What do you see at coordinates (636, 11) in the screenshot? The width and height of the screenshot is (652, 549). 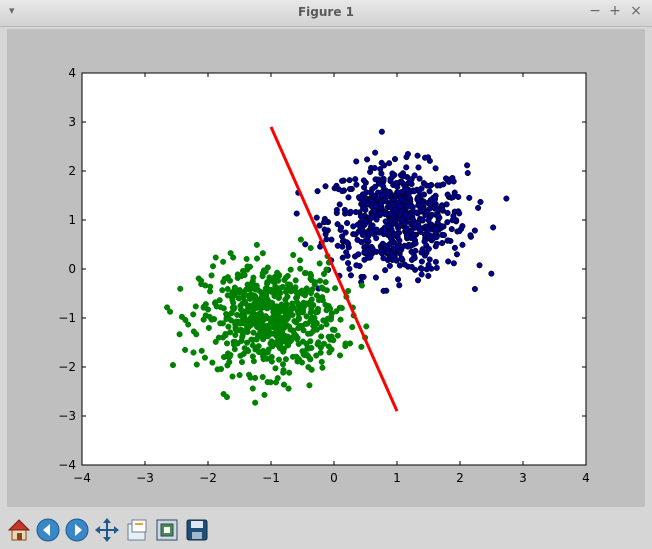 I see `close-icon: ×` at bounding box center [636, 11].